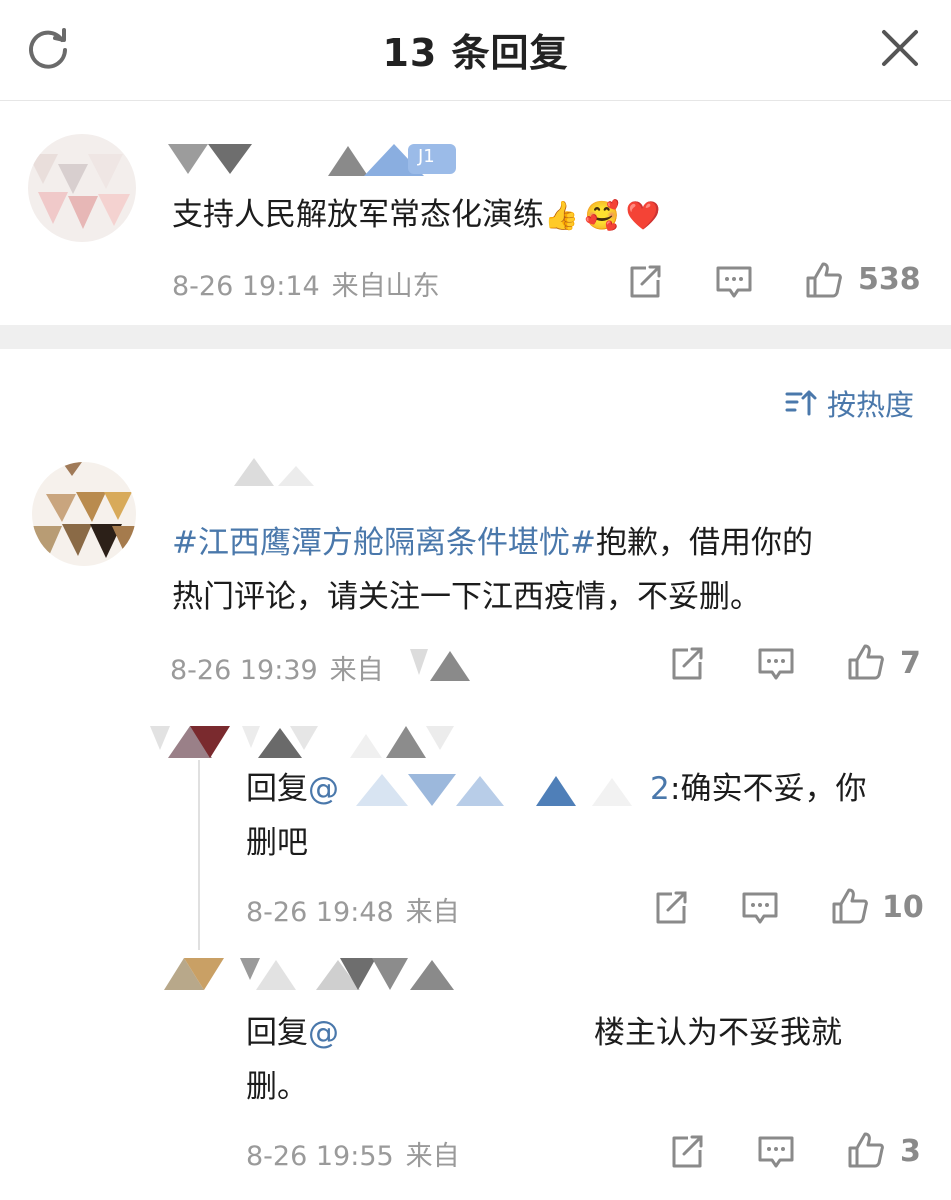 This screenshot has width=951, height=1200. What do you see at coordinates (903, 907) in the screenshot?
I see `like-count: 10` at bounding box center [903, 907].